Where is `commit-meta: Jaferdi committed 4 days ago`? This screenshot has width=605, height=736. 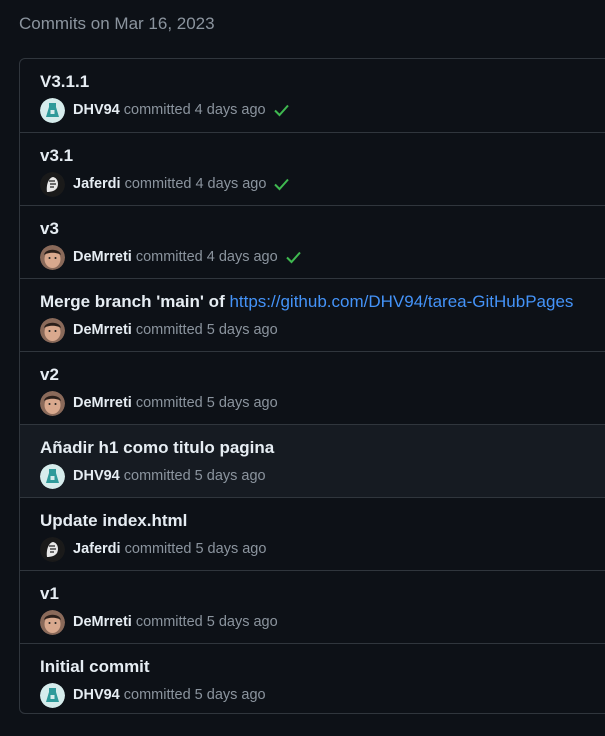 commit-meta: Jaferdi committed 4 days ago is located at coordinates (165, 184).